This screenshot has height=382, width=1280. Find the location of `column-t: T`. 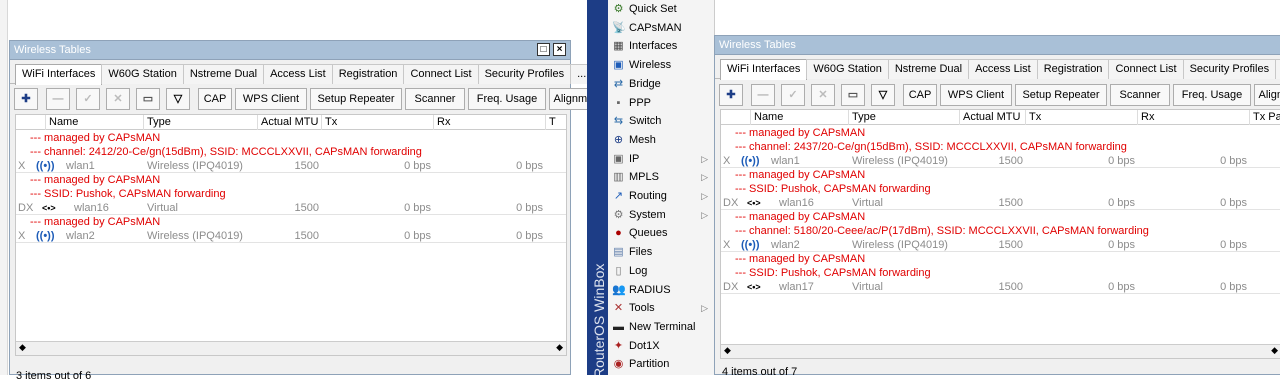

column-t: T is located at coordinates (556, 122).